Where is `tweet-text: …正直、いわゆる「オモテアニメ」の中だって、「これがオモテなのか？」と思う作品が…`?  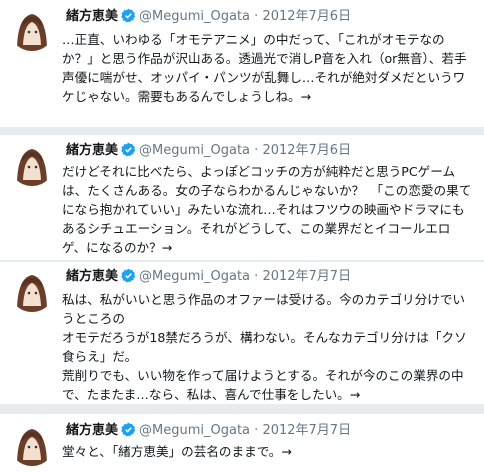 tweet-text: …正直、いわゆる「オモテアニメ」の中だって、「これがオモテなのか？」と思う作品が… is located at coordinates (264, 68).